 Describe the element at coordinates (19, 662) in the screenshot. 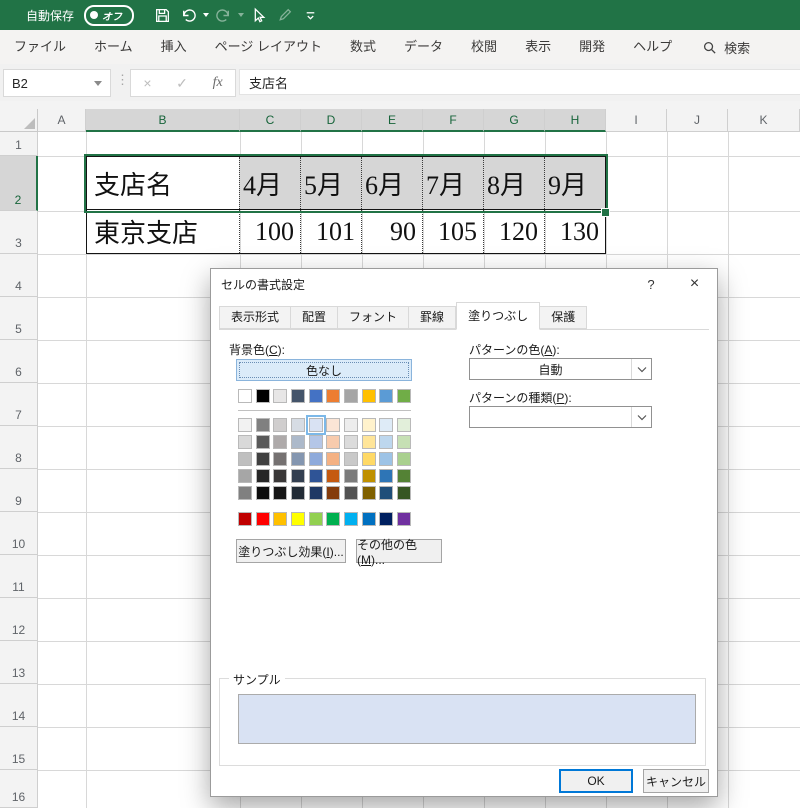

I see `row-header-13: 13` at that location.